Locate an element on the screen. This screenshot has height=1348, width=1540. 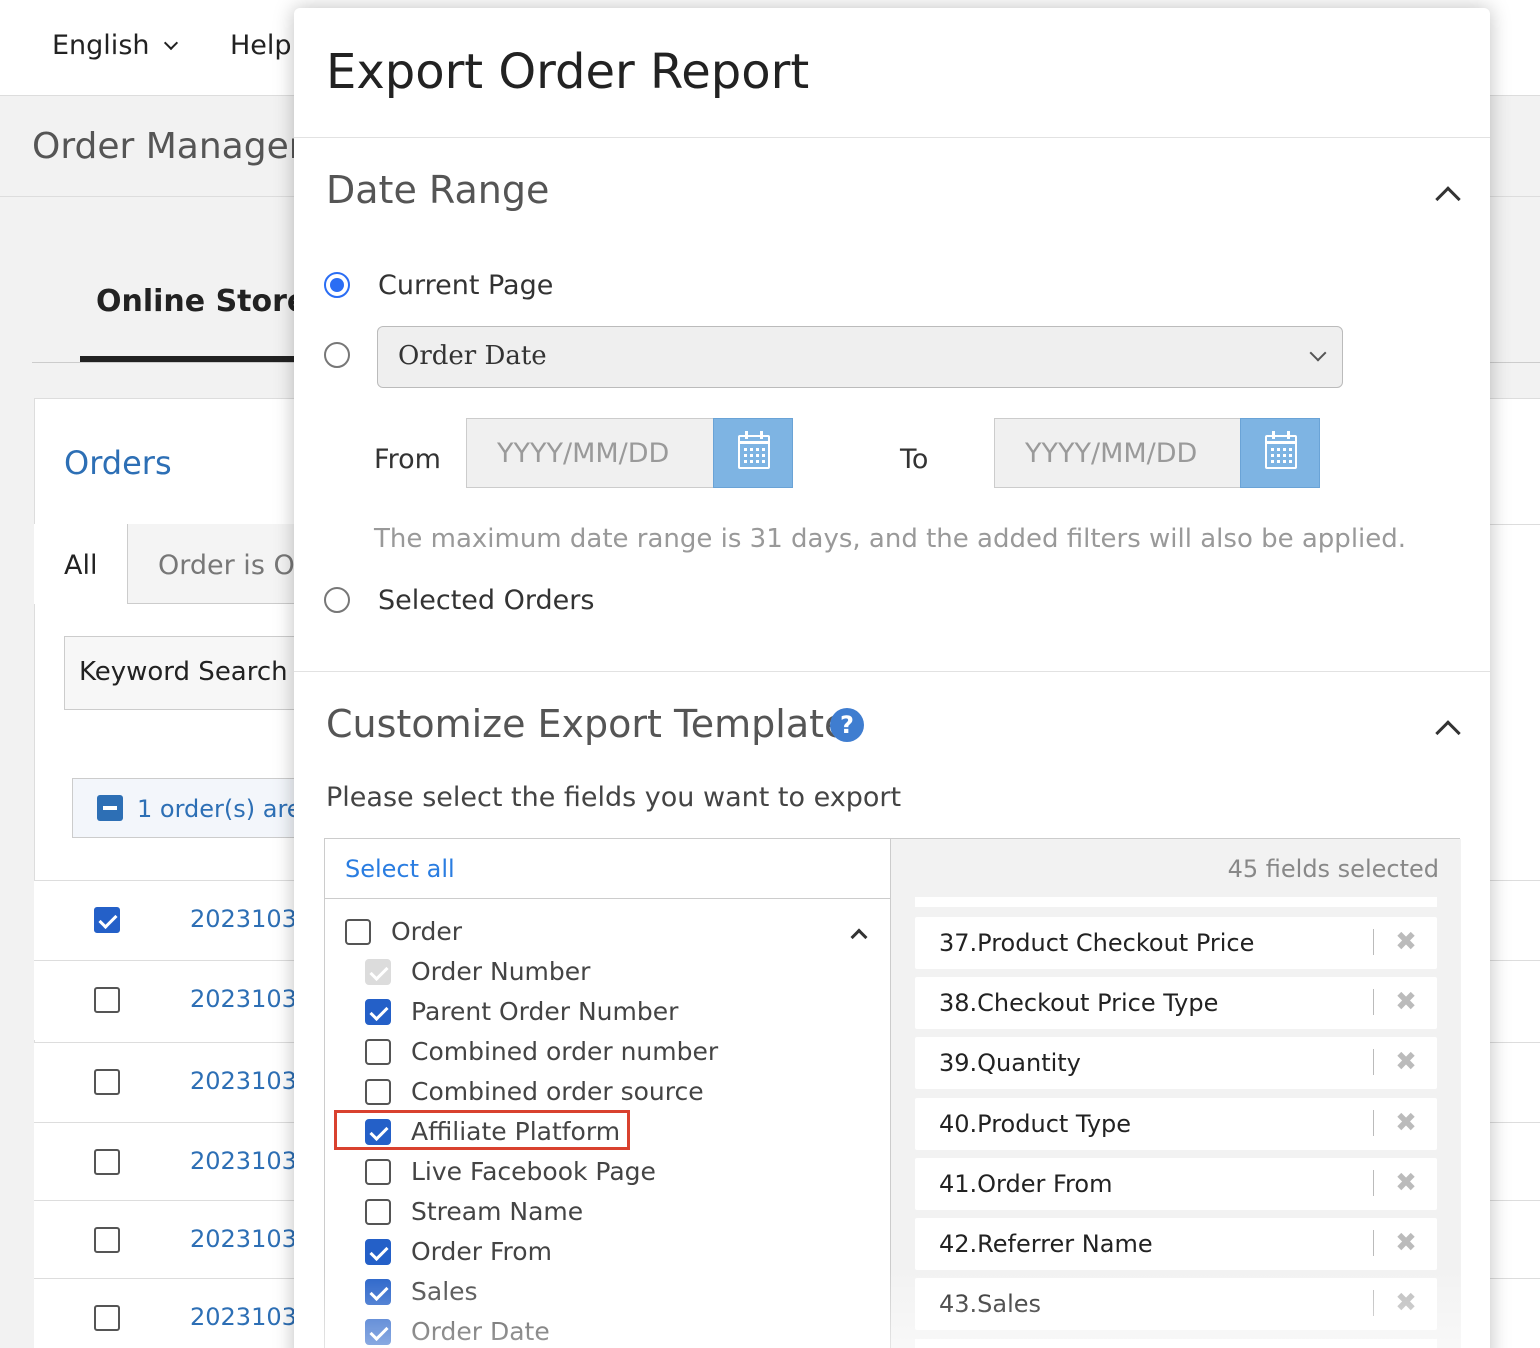
field-label: Stream Name is located at coordinates (497, 1211).